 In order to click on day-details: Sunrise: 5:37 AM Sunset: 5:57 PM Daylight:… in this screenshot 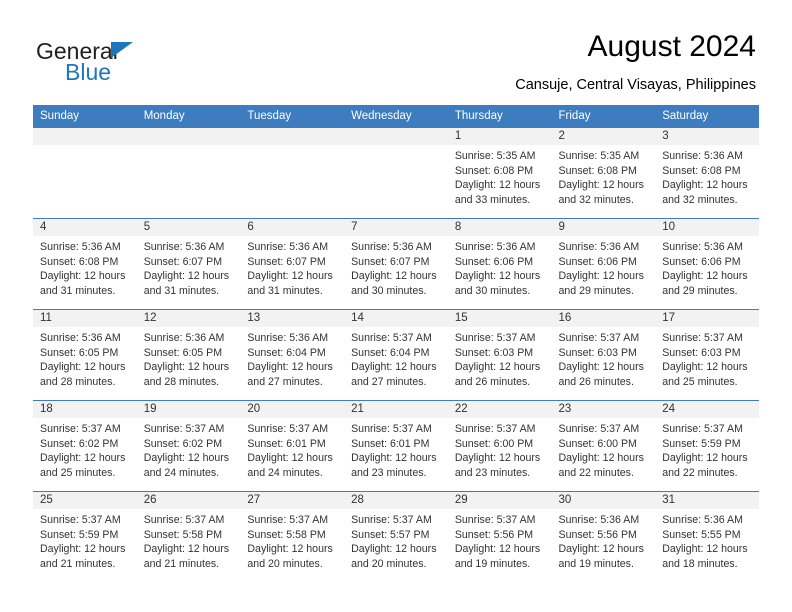, I will do `click(396, 540)`.